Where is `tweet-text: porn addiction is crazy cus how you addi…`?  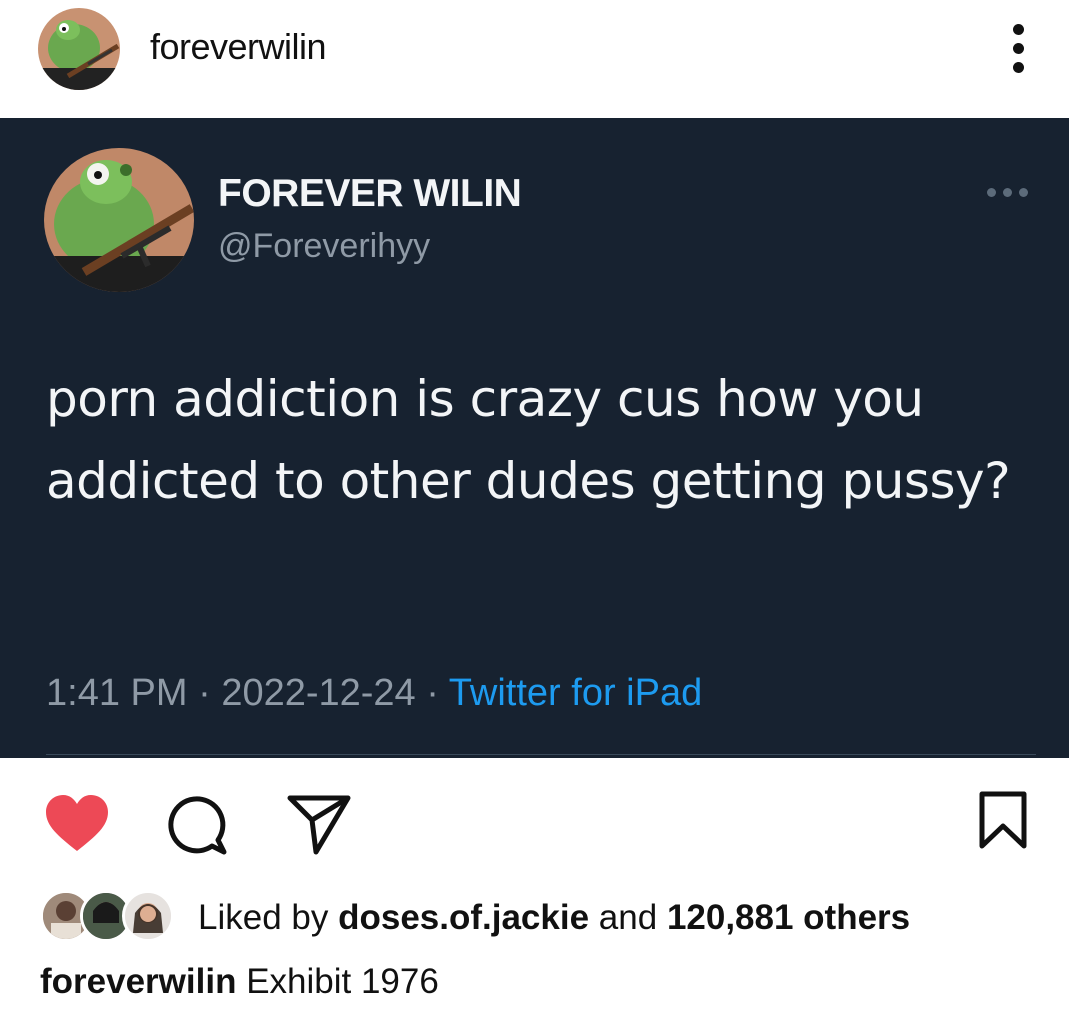 tweet-text: porn addiction is crazy cus how you addi… is located at coordinates (528, 440).